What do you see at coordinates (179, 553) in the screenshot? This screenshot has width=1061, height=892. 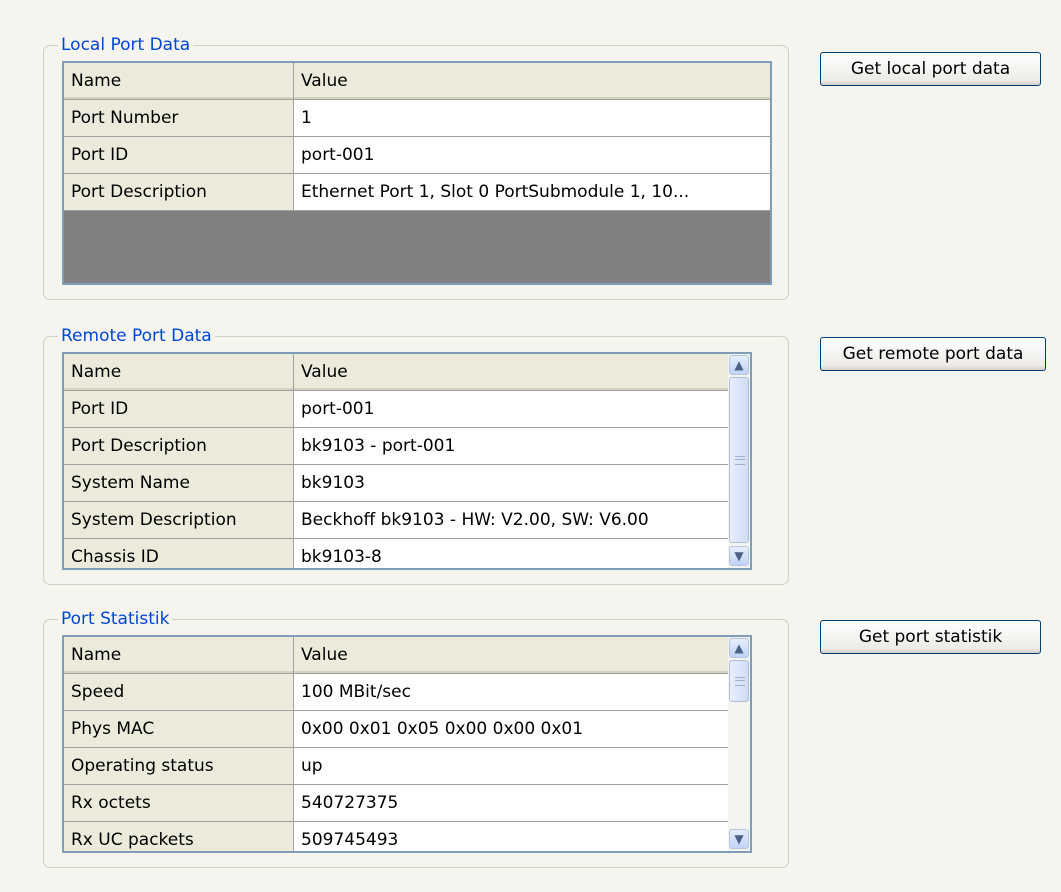 I see `row-name-cell: Chassis ID` at bounding box center [179, 553].